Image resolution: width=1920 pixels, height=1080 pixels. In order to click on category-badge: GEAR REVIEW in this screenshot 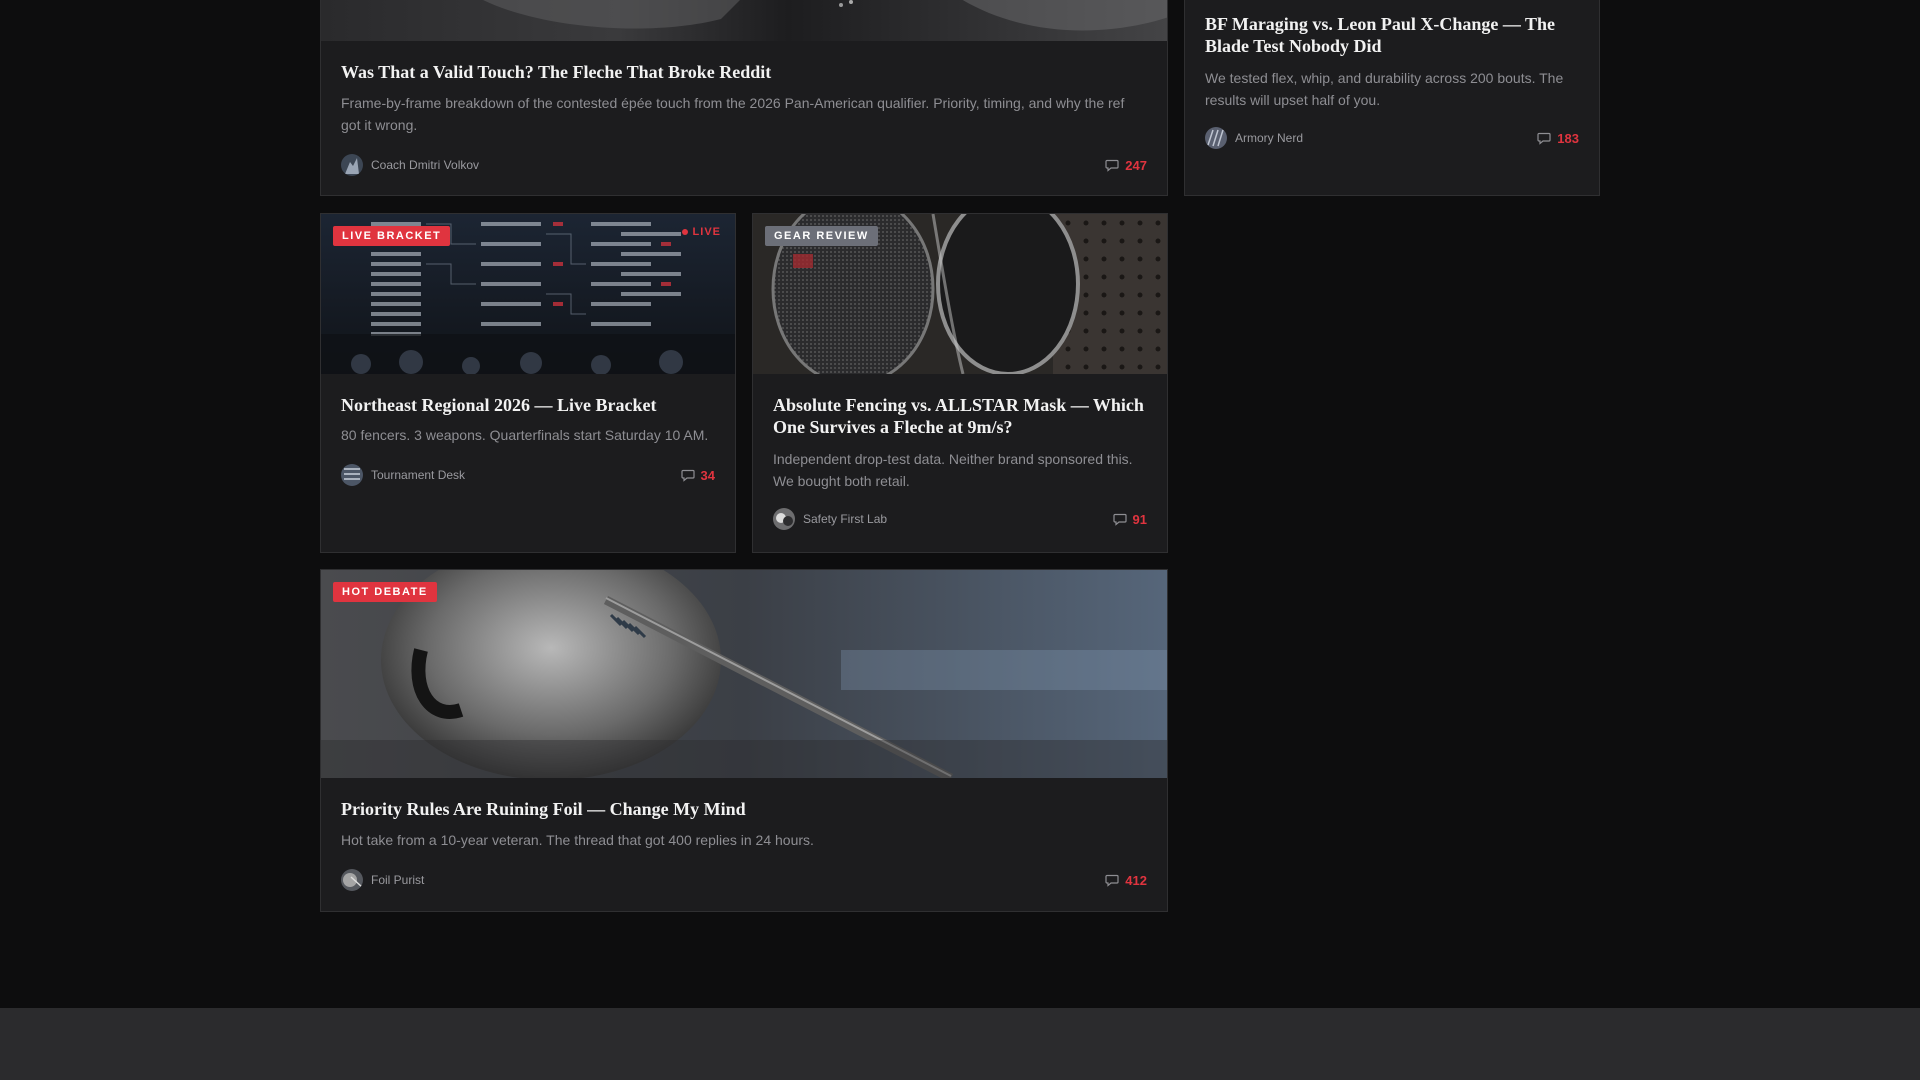, I will do `click(821, 236)`.